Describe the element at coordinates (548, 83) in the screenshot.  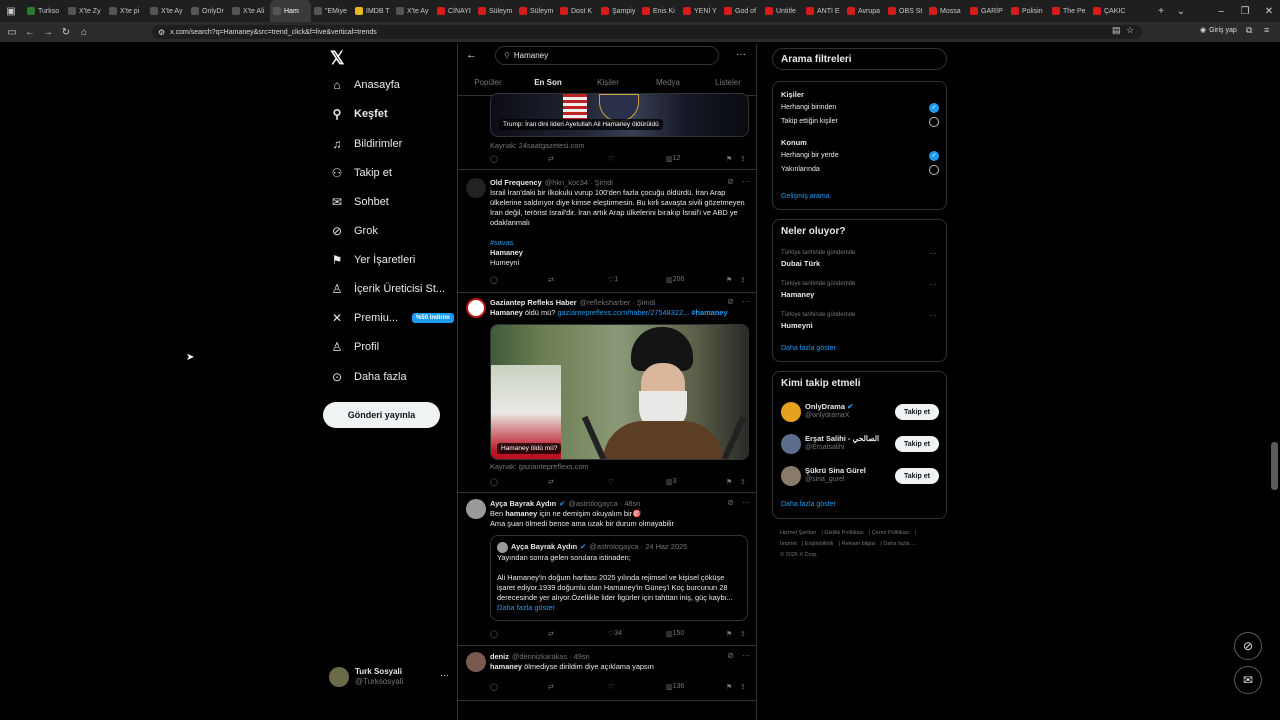
I see `tab-2: En Son` at that location.